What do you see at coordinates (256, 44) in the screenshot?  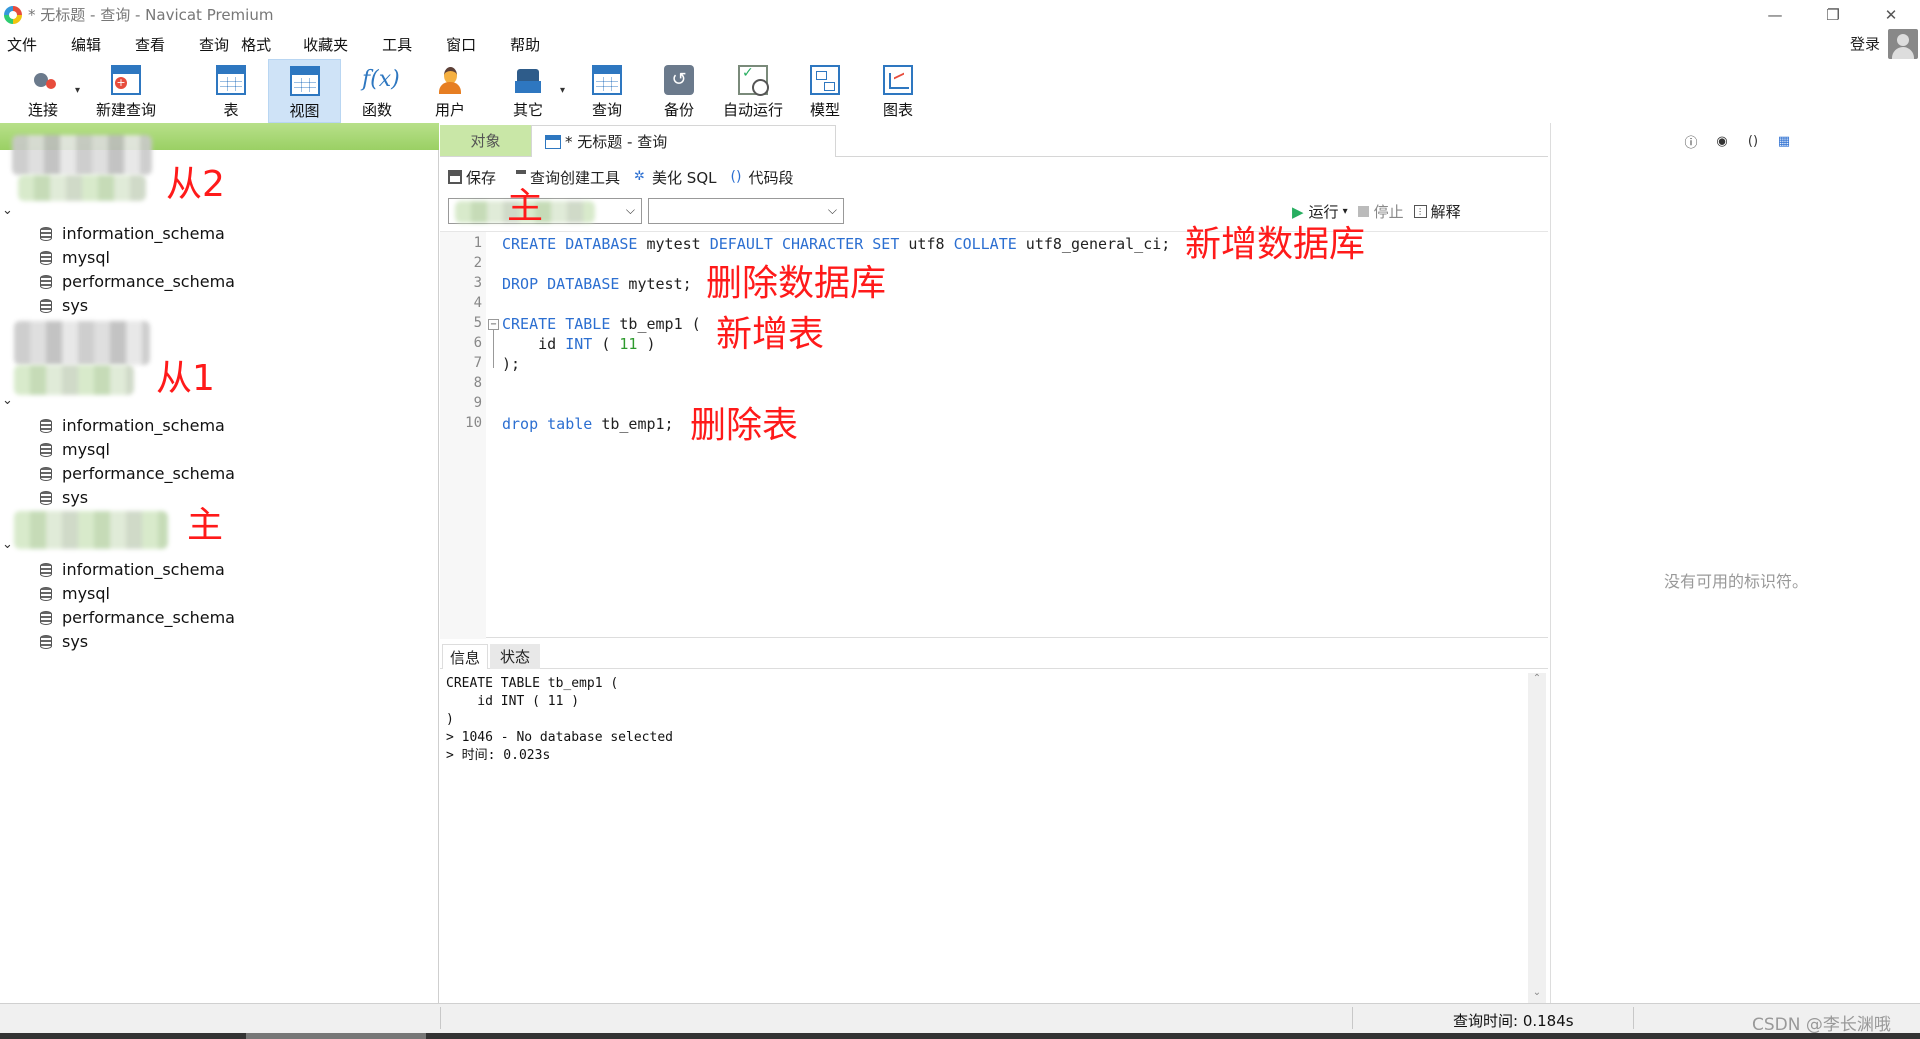 I see `menu-format: 格式` at bounding box center [256, 44].